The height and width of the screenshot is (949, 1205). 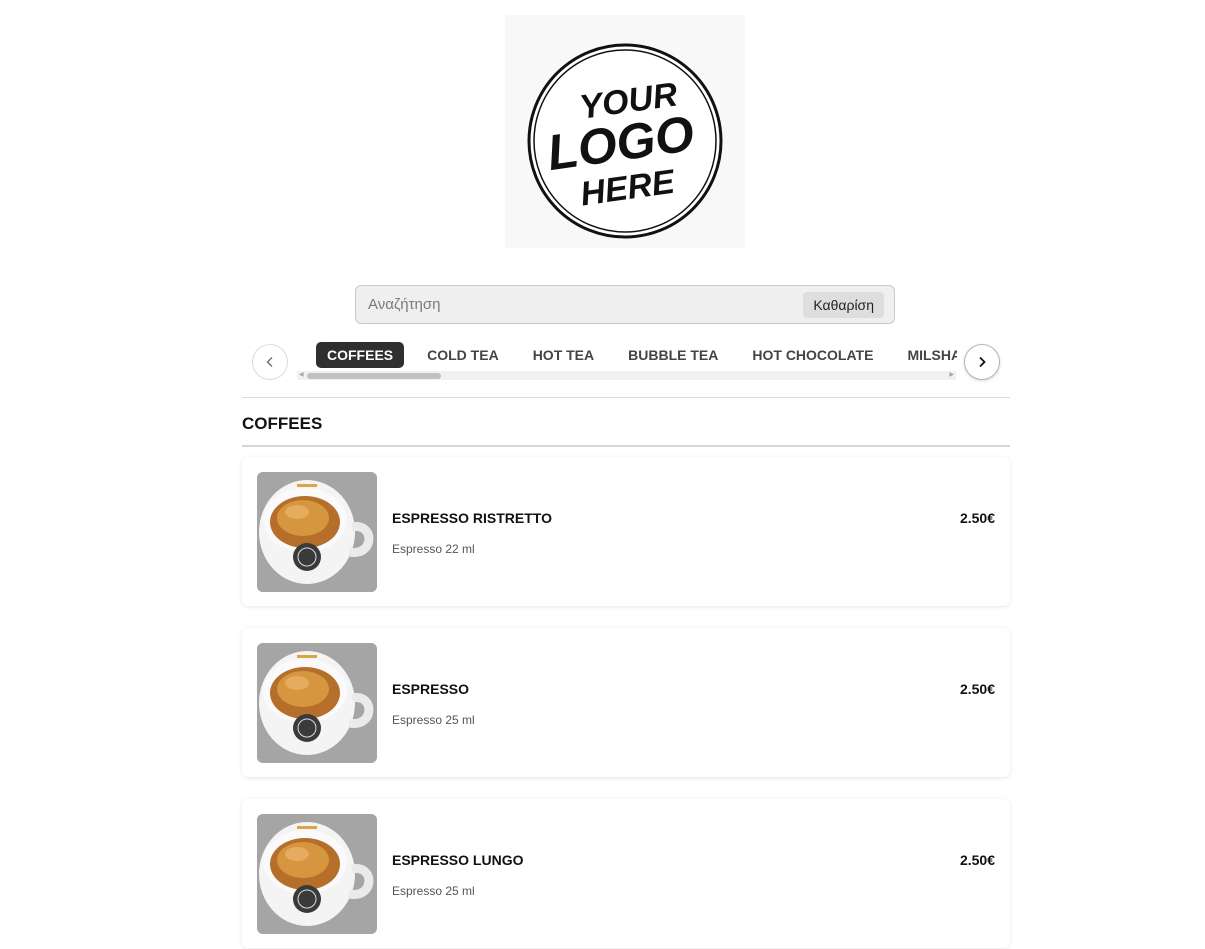 I want to click on logo: YOUR LOGO HERE, so click(x=625, y=131).